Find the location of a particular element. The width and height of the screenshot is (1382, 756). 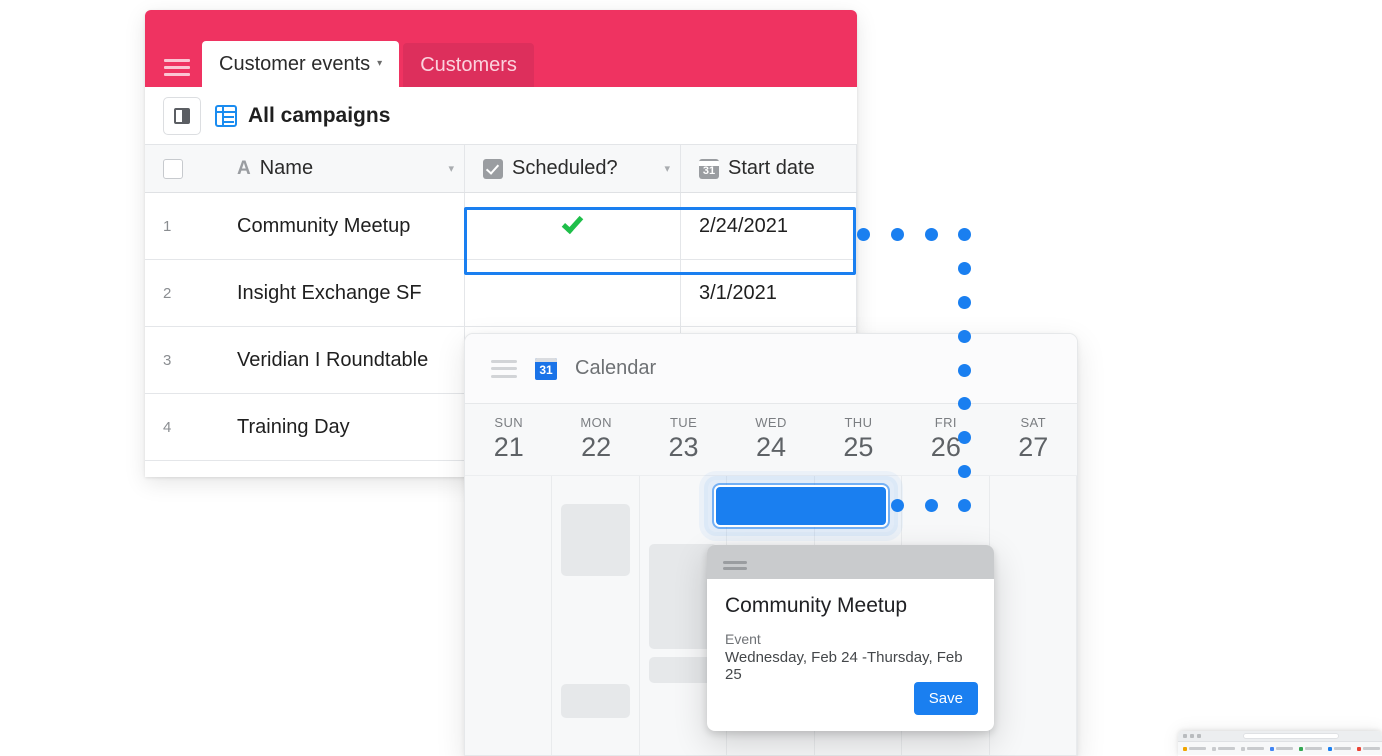

browser-url-bar is located at coordinates (1290, 736).